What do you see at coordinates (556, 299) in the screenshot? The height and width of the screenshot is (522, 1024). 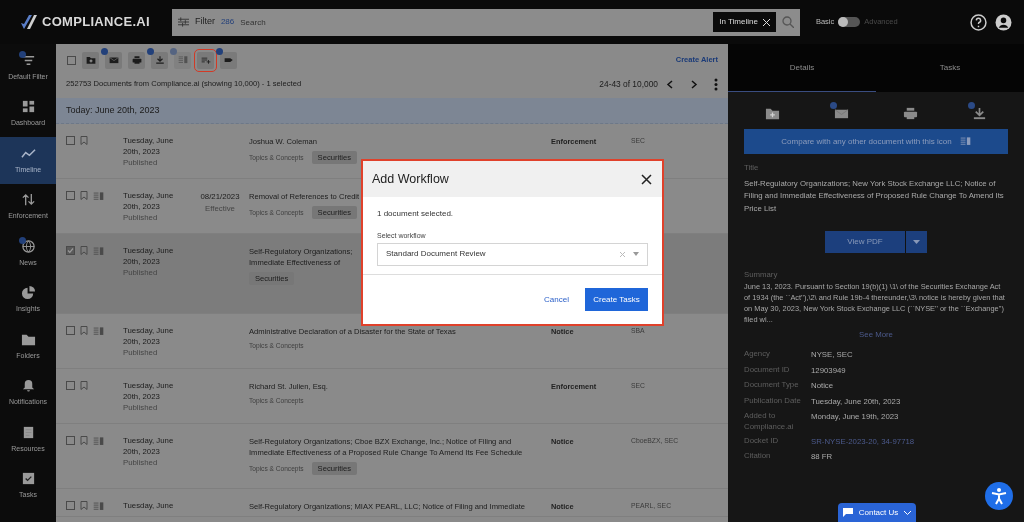 I see `cancel-link: Cancel` at bounding box center [556, 299].